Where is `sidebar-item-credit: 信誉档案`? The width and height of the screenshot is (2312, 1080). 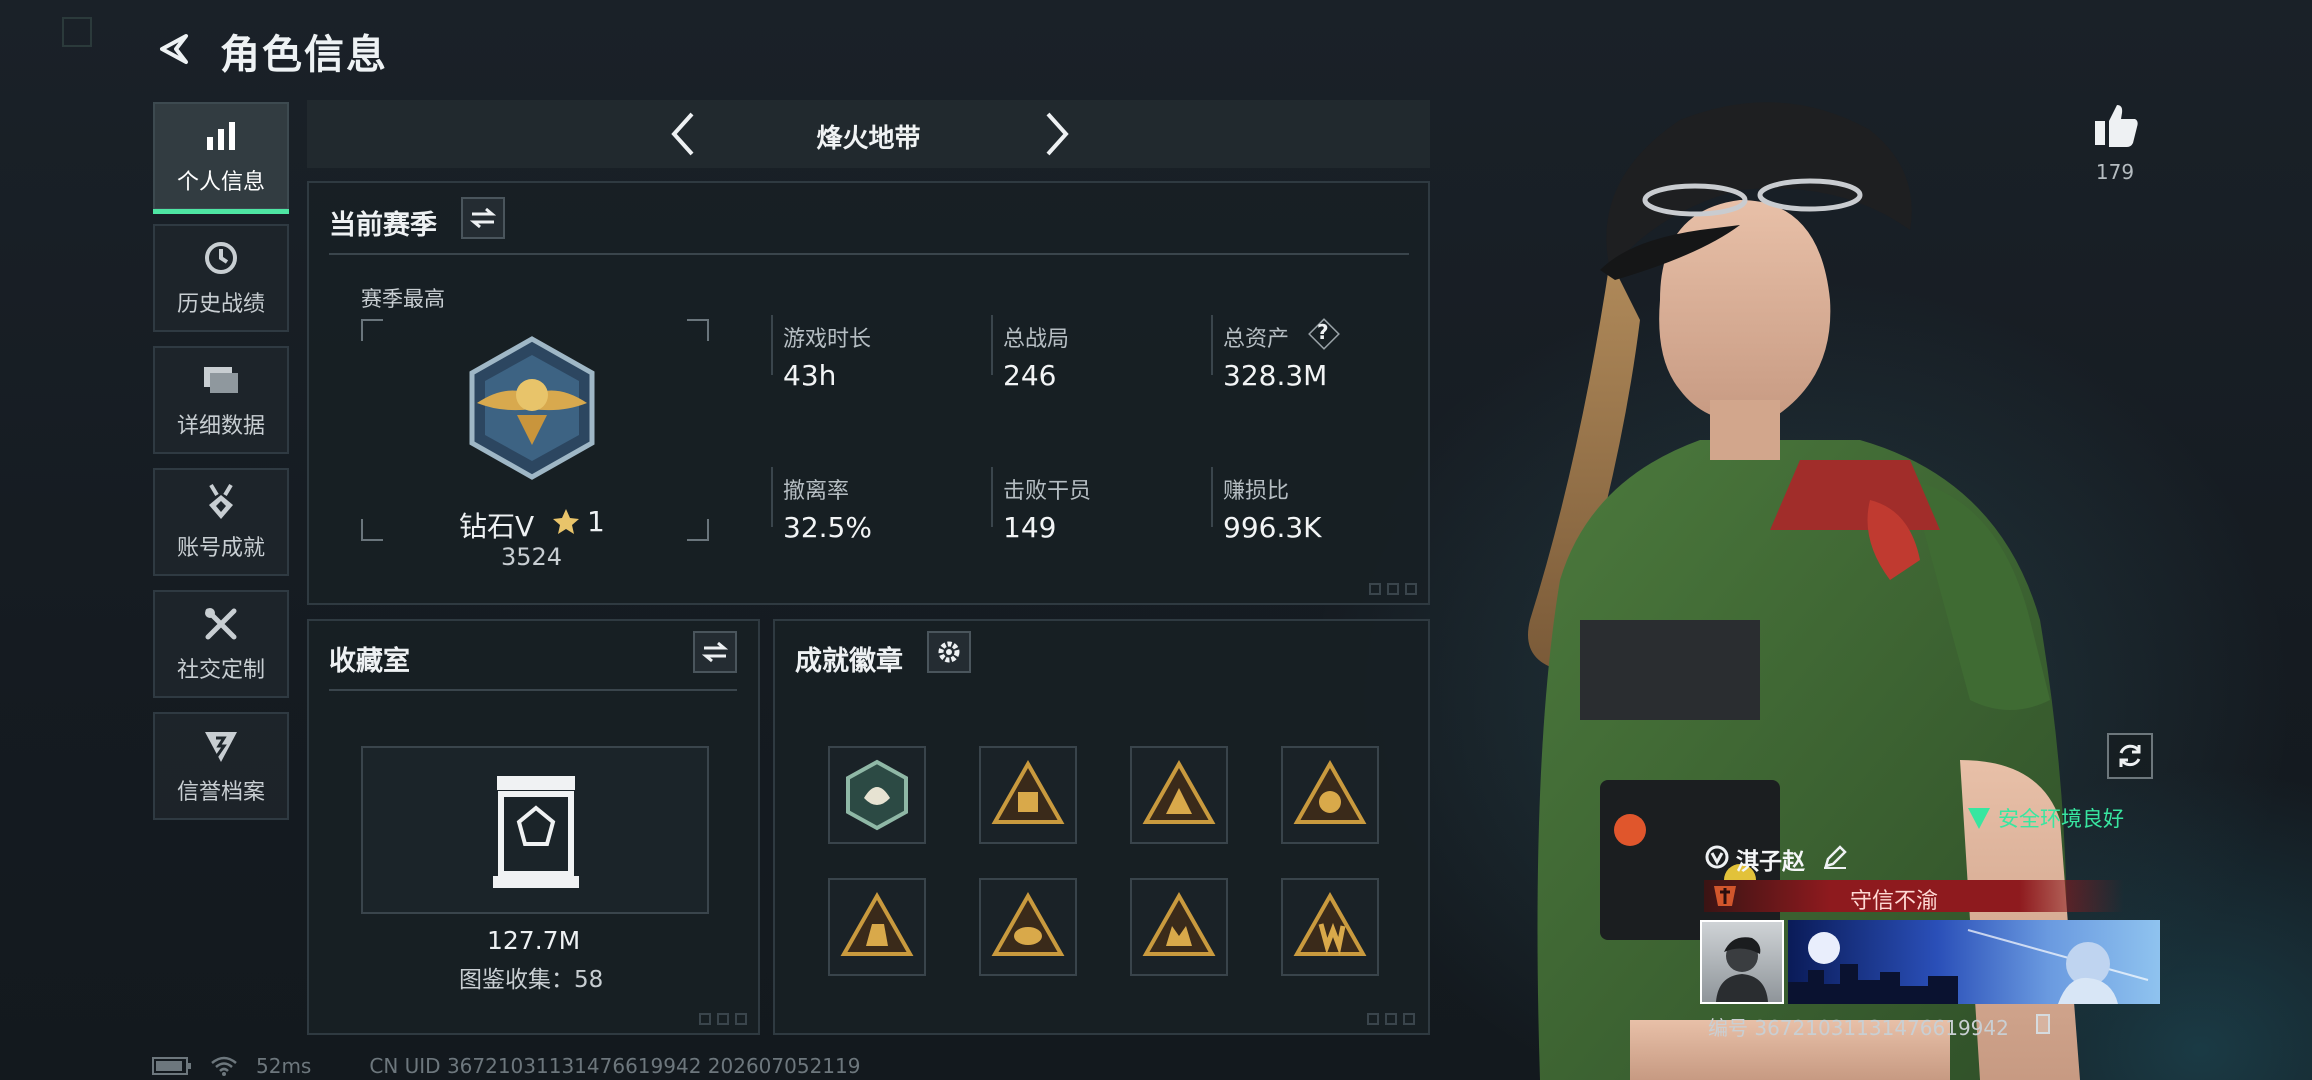 sidebar-item-credit: 信誉档案 is located at coordinates (221, 766).